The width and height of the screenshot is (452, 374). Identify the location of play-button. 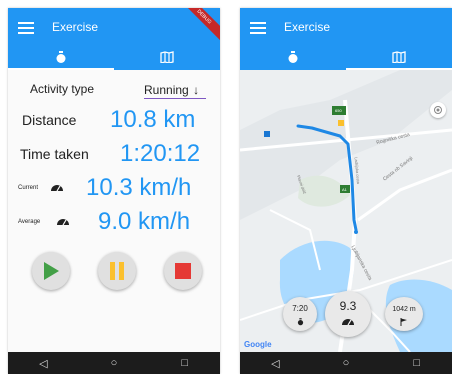
(51, 271).